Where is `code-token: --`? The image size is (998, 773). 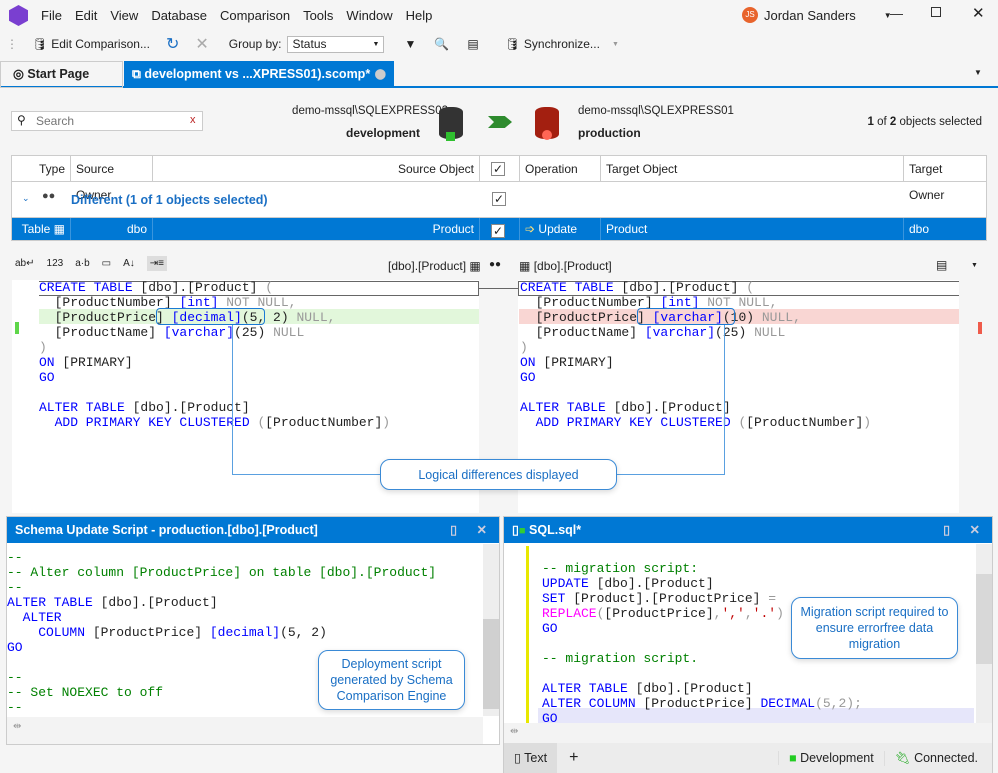 code-token: -- is located at coordinates (15, 707).